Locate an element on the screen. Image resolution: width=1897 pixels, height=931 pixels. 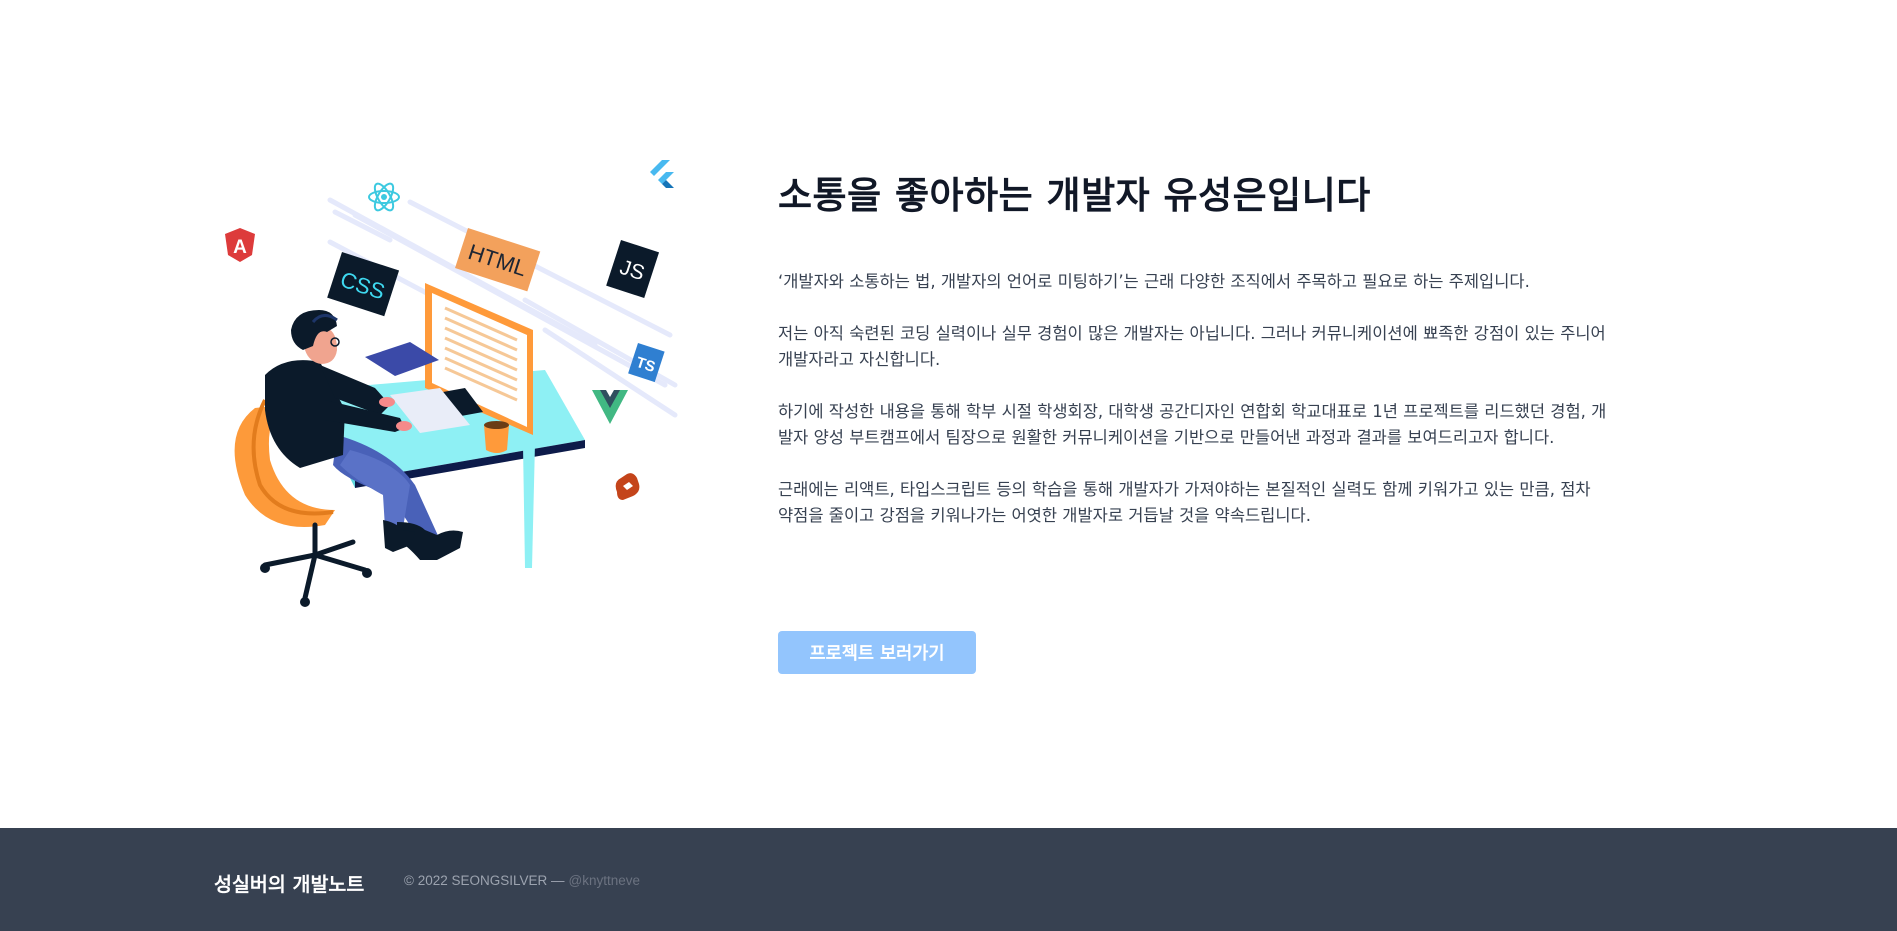
css-badge: CSS is located at coordinates (363, 284).